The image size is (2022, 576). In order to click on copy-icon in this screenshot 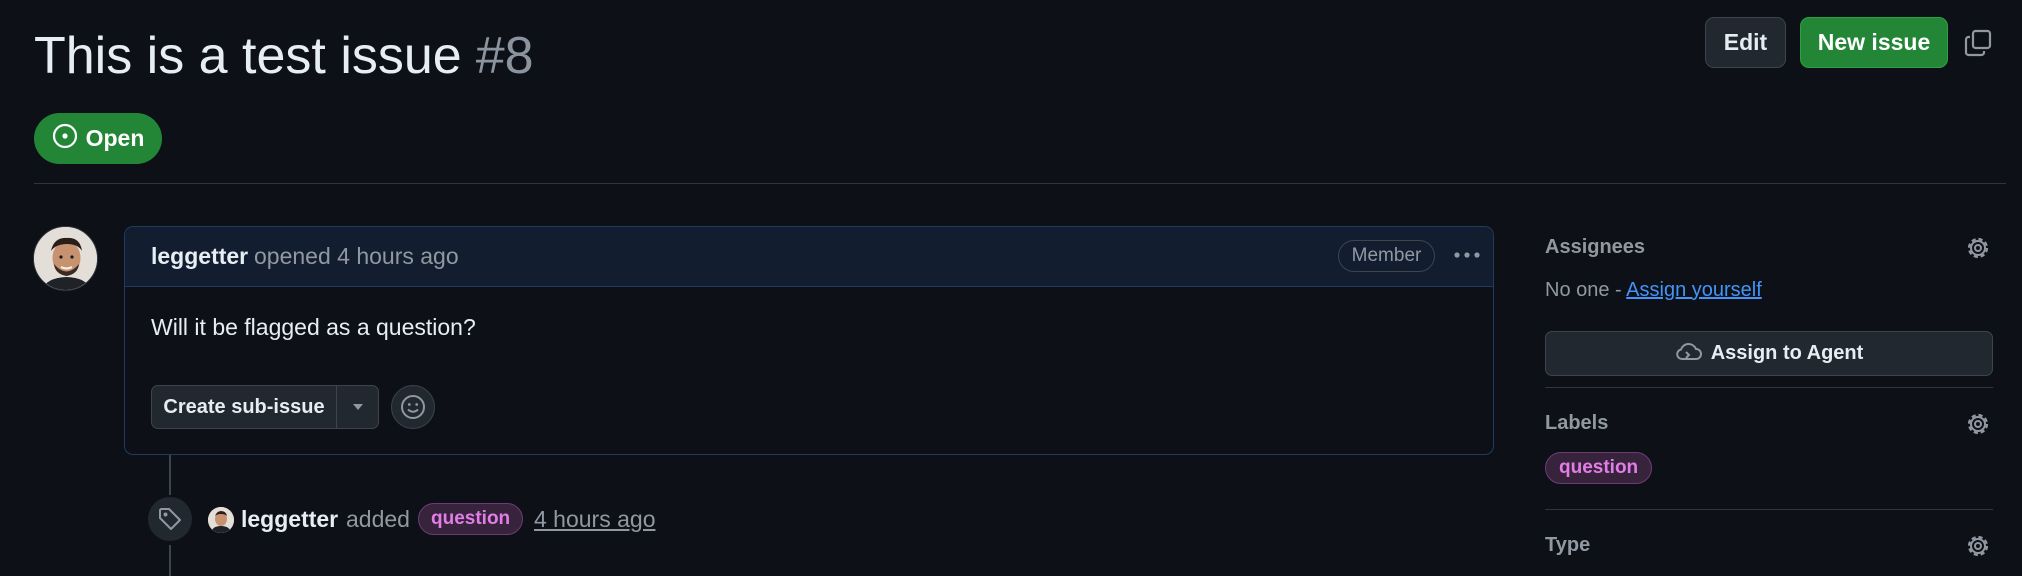, I will do `click(1978, 43)`.